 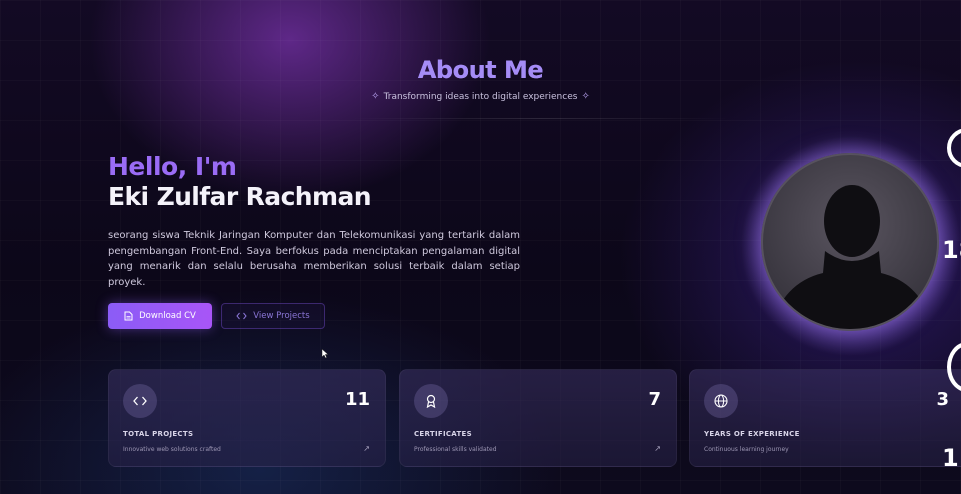 I want to click on stat-label: YEARS OF EXPERIENCE, so click(x=752, y=434).